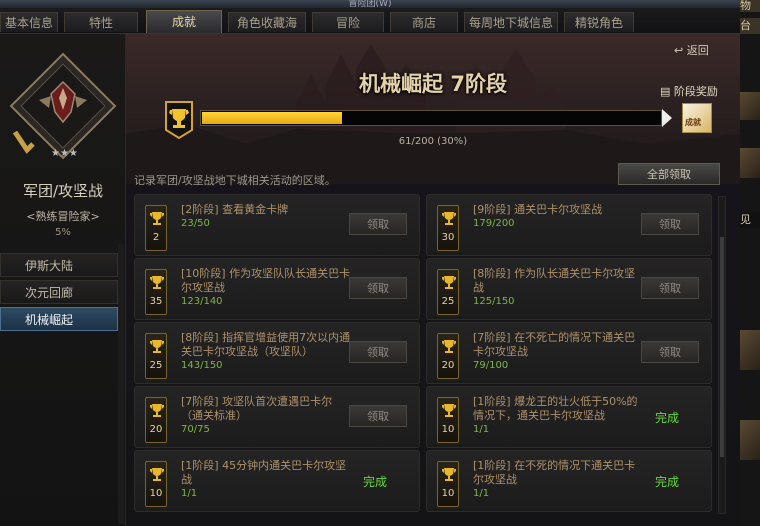 This screenshot has width=760, height=526. What do you see at coordinates (29, 22) in the screenshot?
I see `tab-basic-info: 基本信息` at bounding box center [29, 22].